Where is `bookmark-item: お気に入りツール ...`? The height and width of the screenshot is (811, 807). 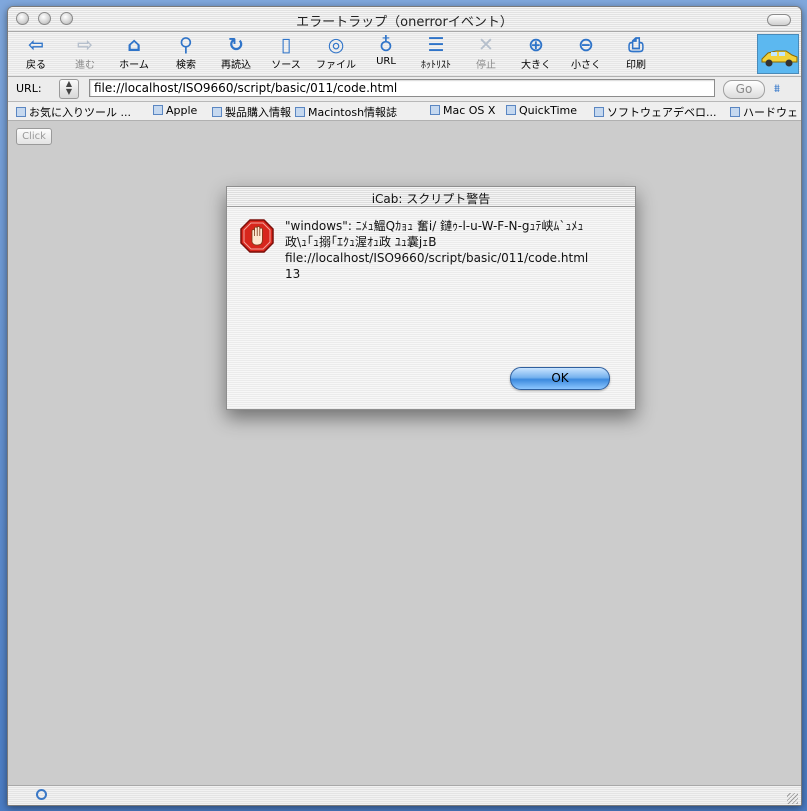
bookmark-item: お気に入りツール ... is located at coordinates (73, 112).